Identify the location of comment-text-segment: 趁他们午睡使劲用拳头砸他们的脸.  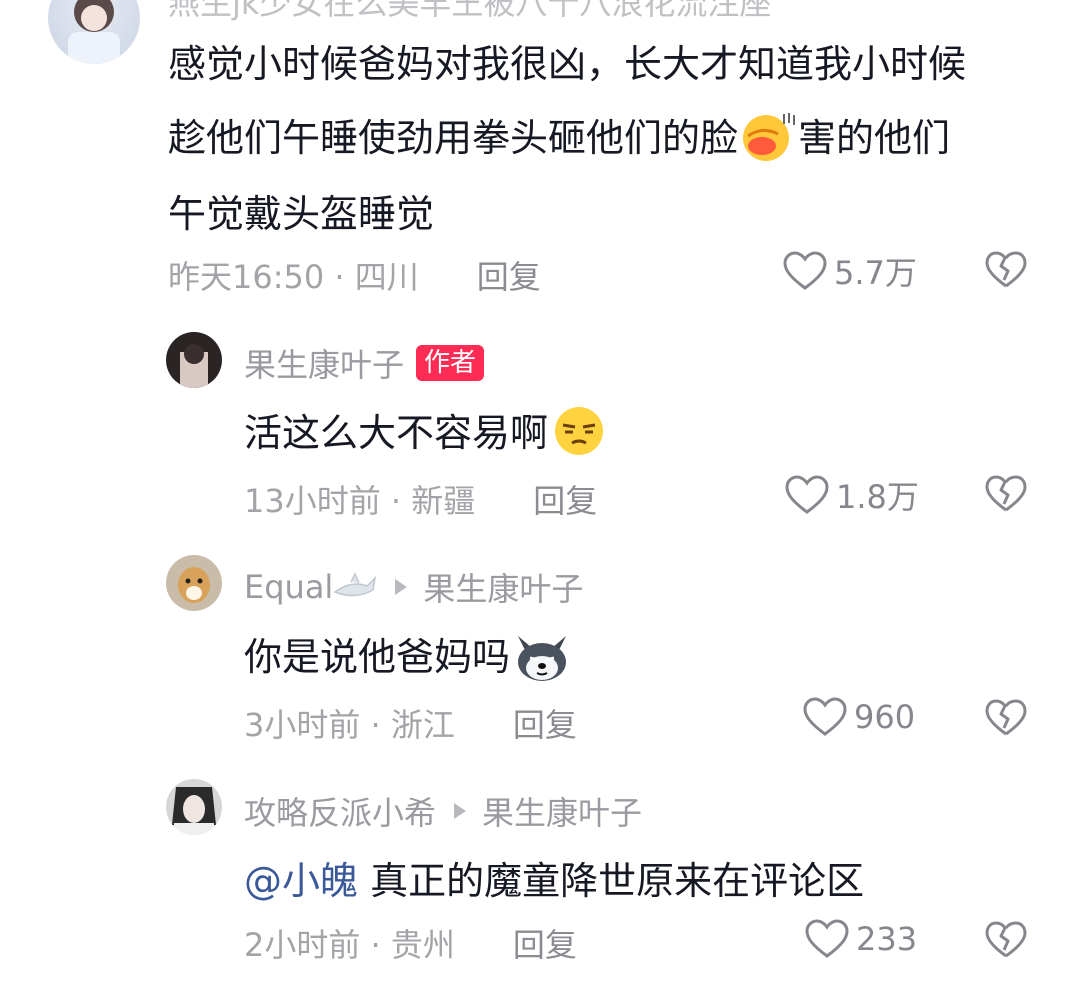
(453, 138).